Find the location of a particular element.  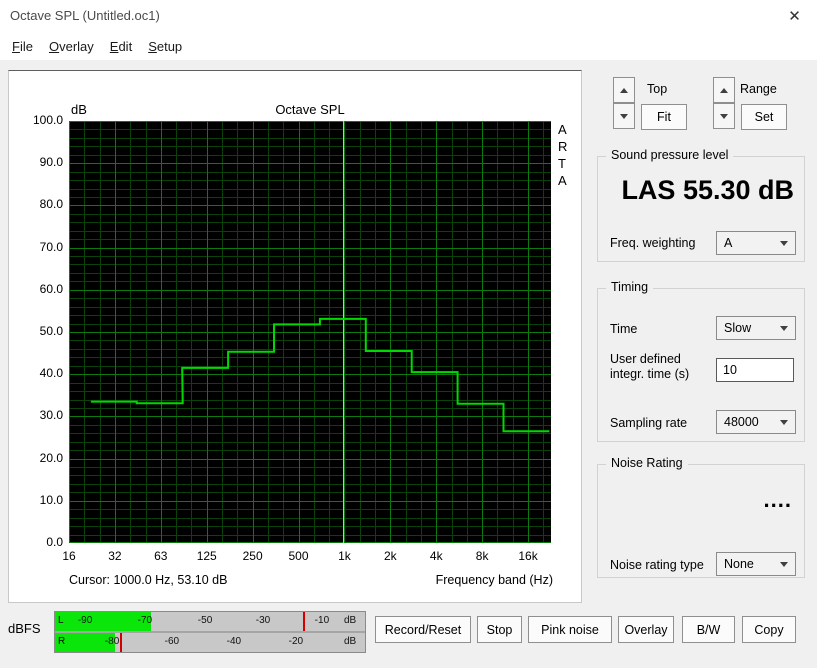

record-reset-button: Record/Reset is located at coordinates (423, 629).